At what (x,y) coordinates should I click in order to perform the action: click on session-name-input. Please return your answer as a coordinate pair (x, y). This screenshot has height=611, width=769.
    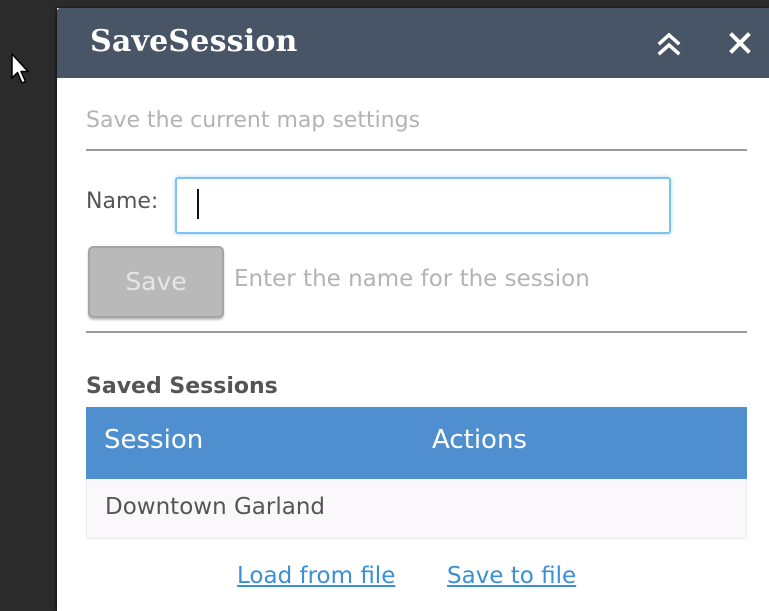
    Looking at the image, I should click on (423, 205).